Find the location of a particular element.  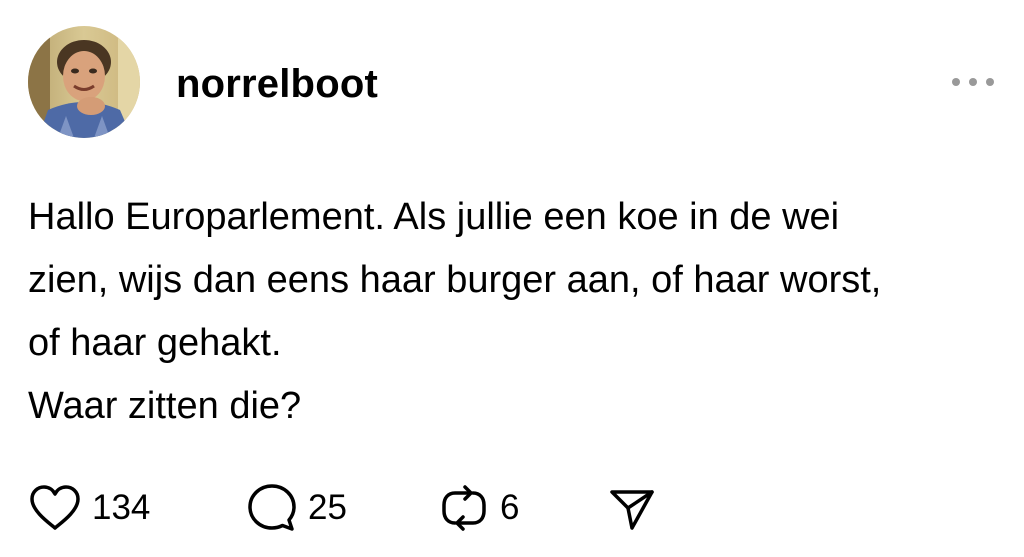

avatar is located at coordinates (84, 82).